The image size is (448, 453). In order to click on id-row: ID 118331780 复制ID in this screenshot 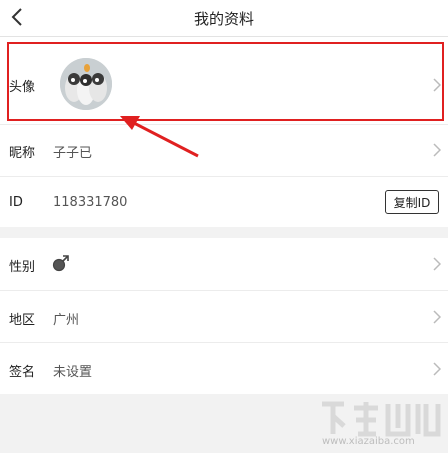, I will do `click(224, 202)`.